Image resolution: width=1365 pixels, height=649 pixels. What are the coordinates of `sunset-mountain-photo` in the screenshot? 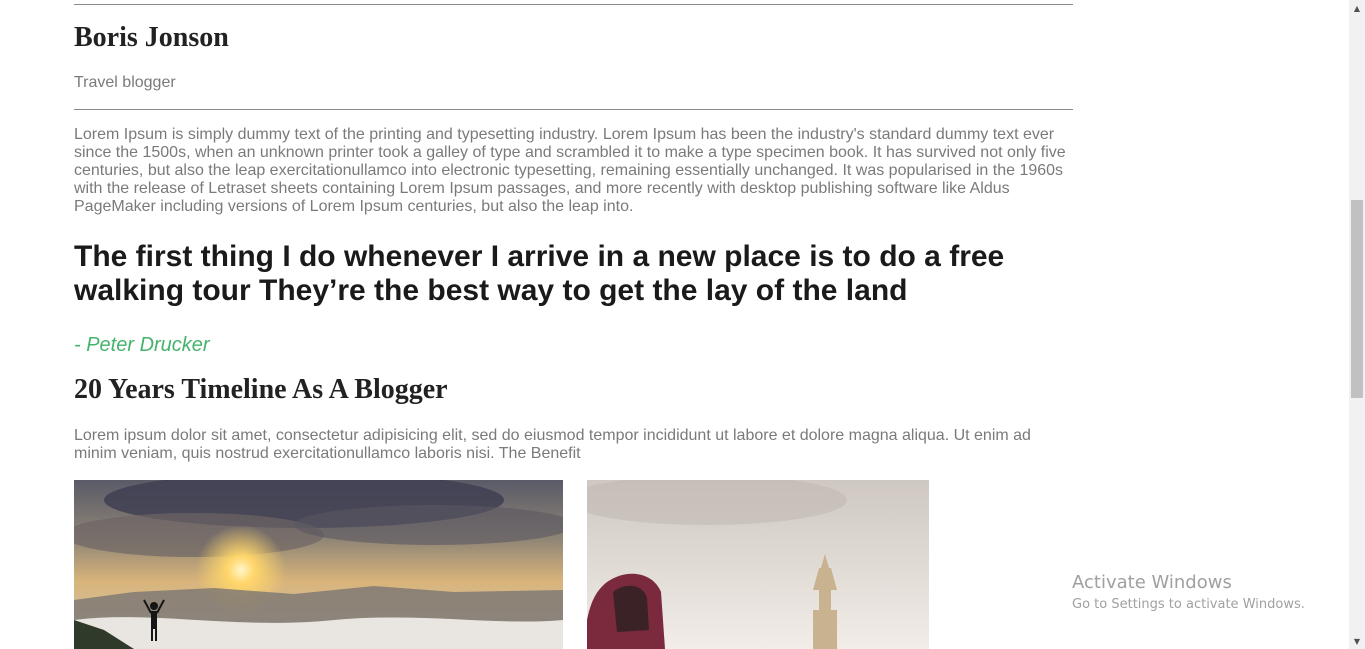 It's located at (318, 564).